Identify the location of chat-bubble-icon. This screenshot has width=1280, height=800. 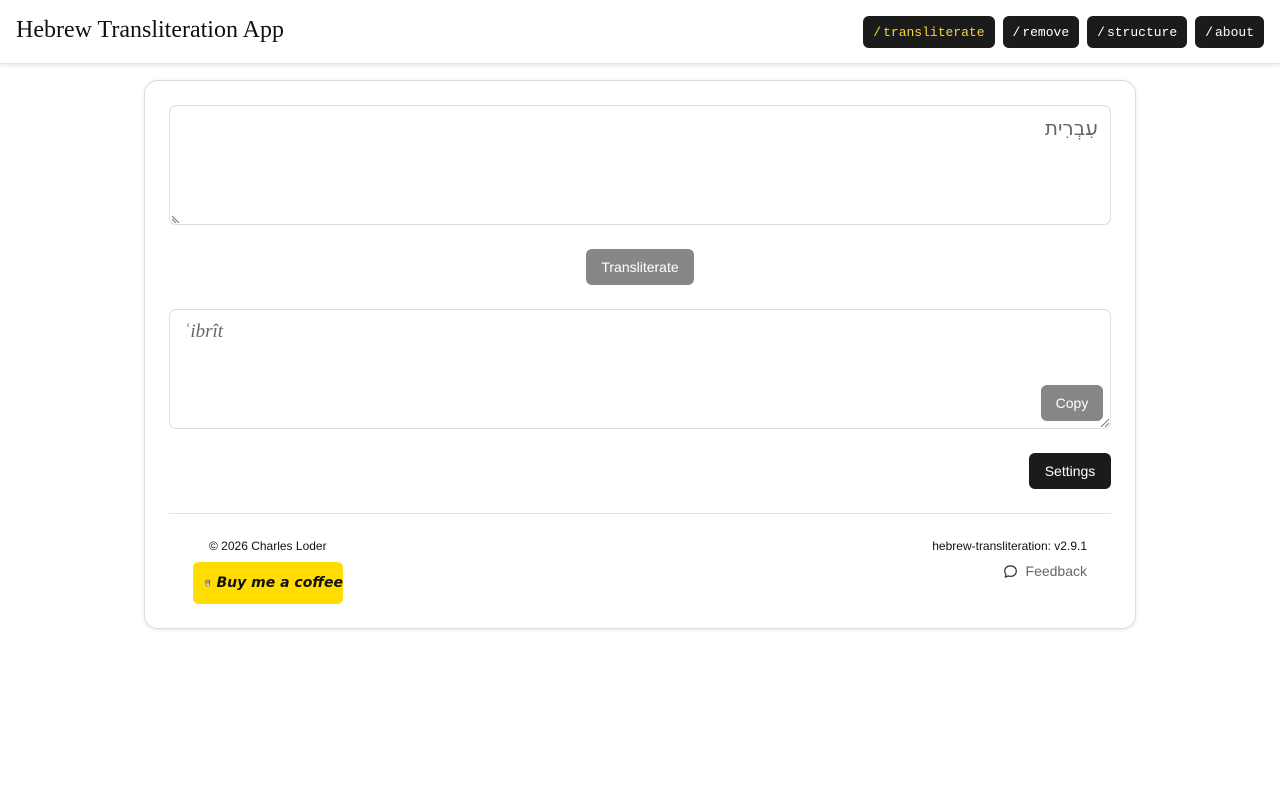
(1010, 571).